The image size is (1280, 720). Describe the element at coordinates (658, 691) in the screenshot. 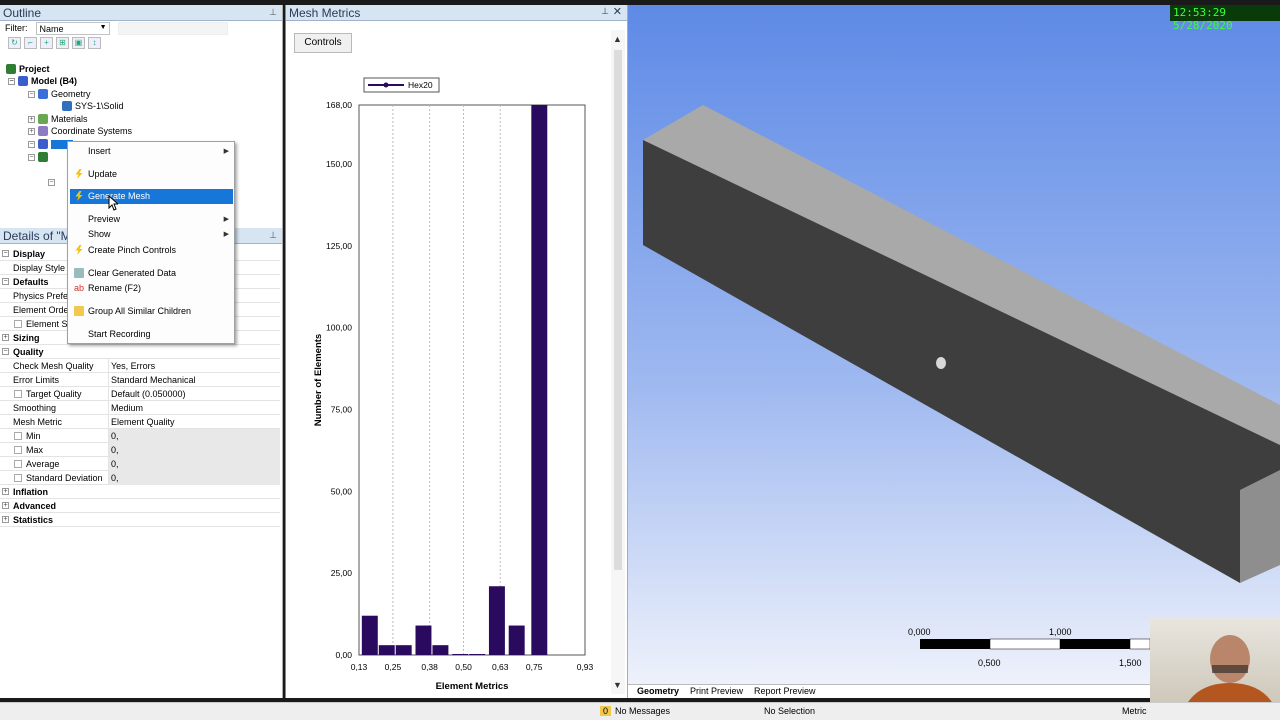

I see `tab-geometry: Geometry` at that location.